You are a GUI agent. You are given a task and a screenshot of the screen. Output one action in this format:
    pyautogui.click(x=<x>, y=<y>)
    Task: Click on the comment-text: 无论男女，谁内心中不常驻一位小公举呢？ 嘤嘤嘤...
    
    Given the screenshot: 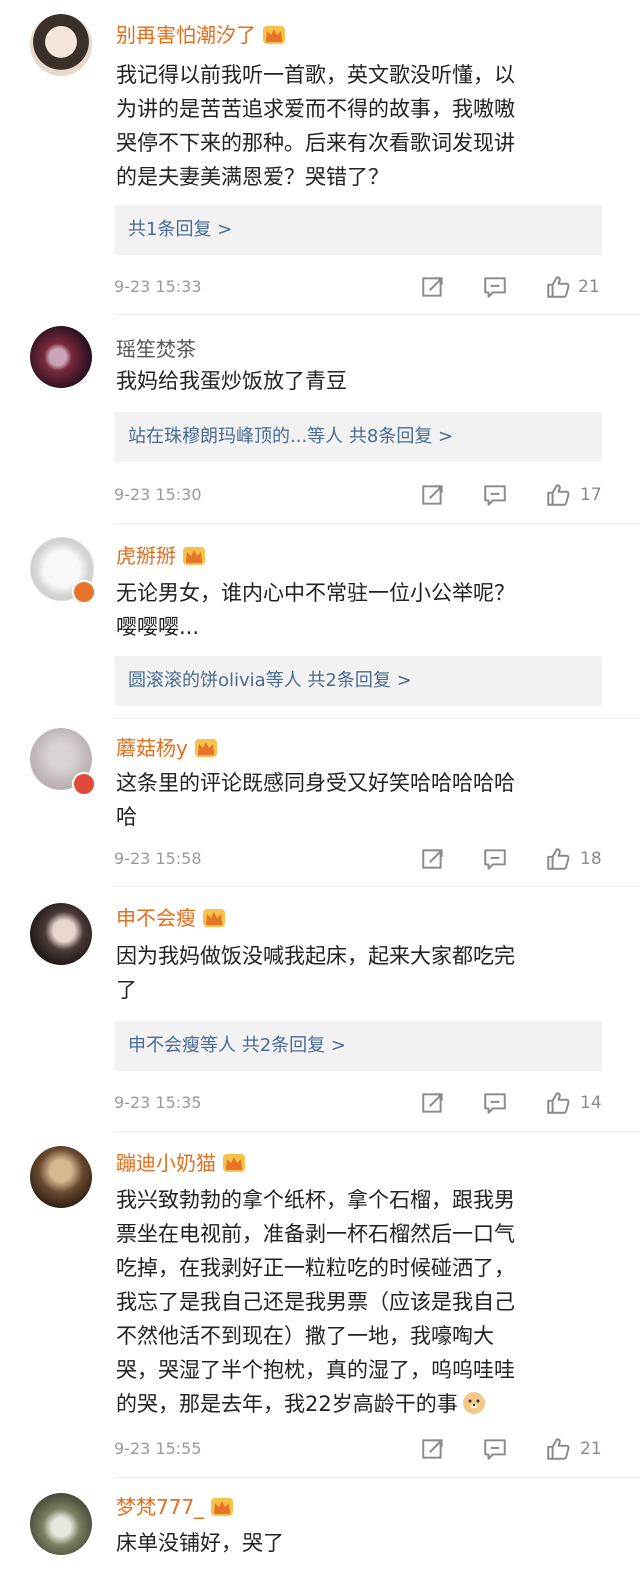 What is the action you would take?
    pyautogui.click(x=315, y=610)
    